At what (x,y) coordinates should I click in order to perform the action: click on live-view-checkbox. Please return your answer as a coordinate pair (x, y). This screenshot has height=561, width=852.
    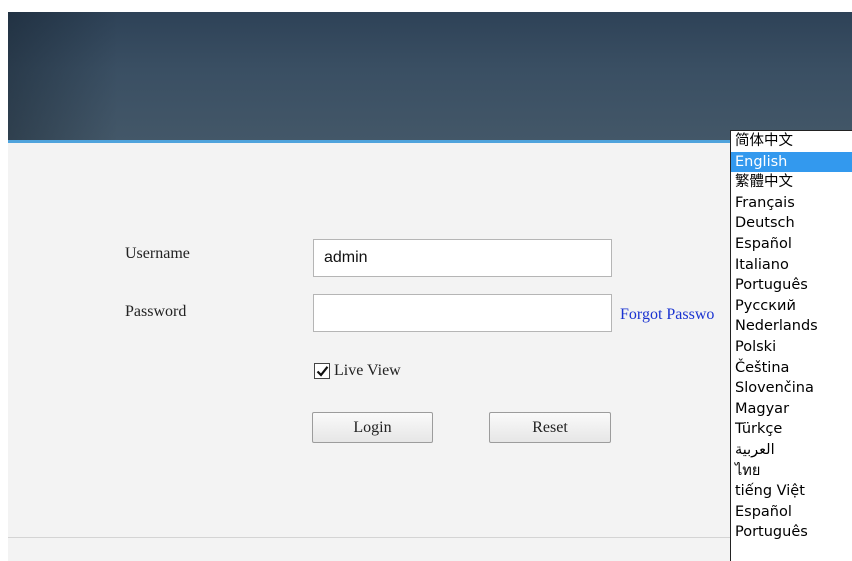
    Looking at the image, I should click on (322, 371).